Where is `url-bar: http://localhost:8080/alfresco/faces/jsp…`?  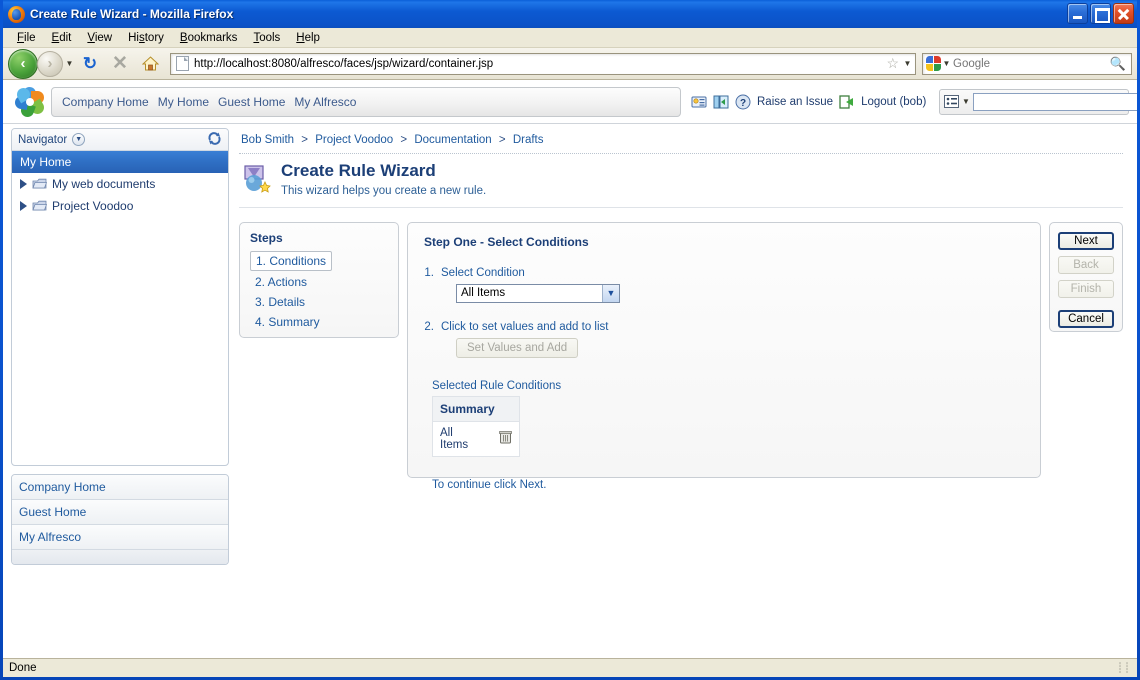
url-bar: http://localhost:8080/alfresco/faces/jsp… is located at coordinates (543, 63).